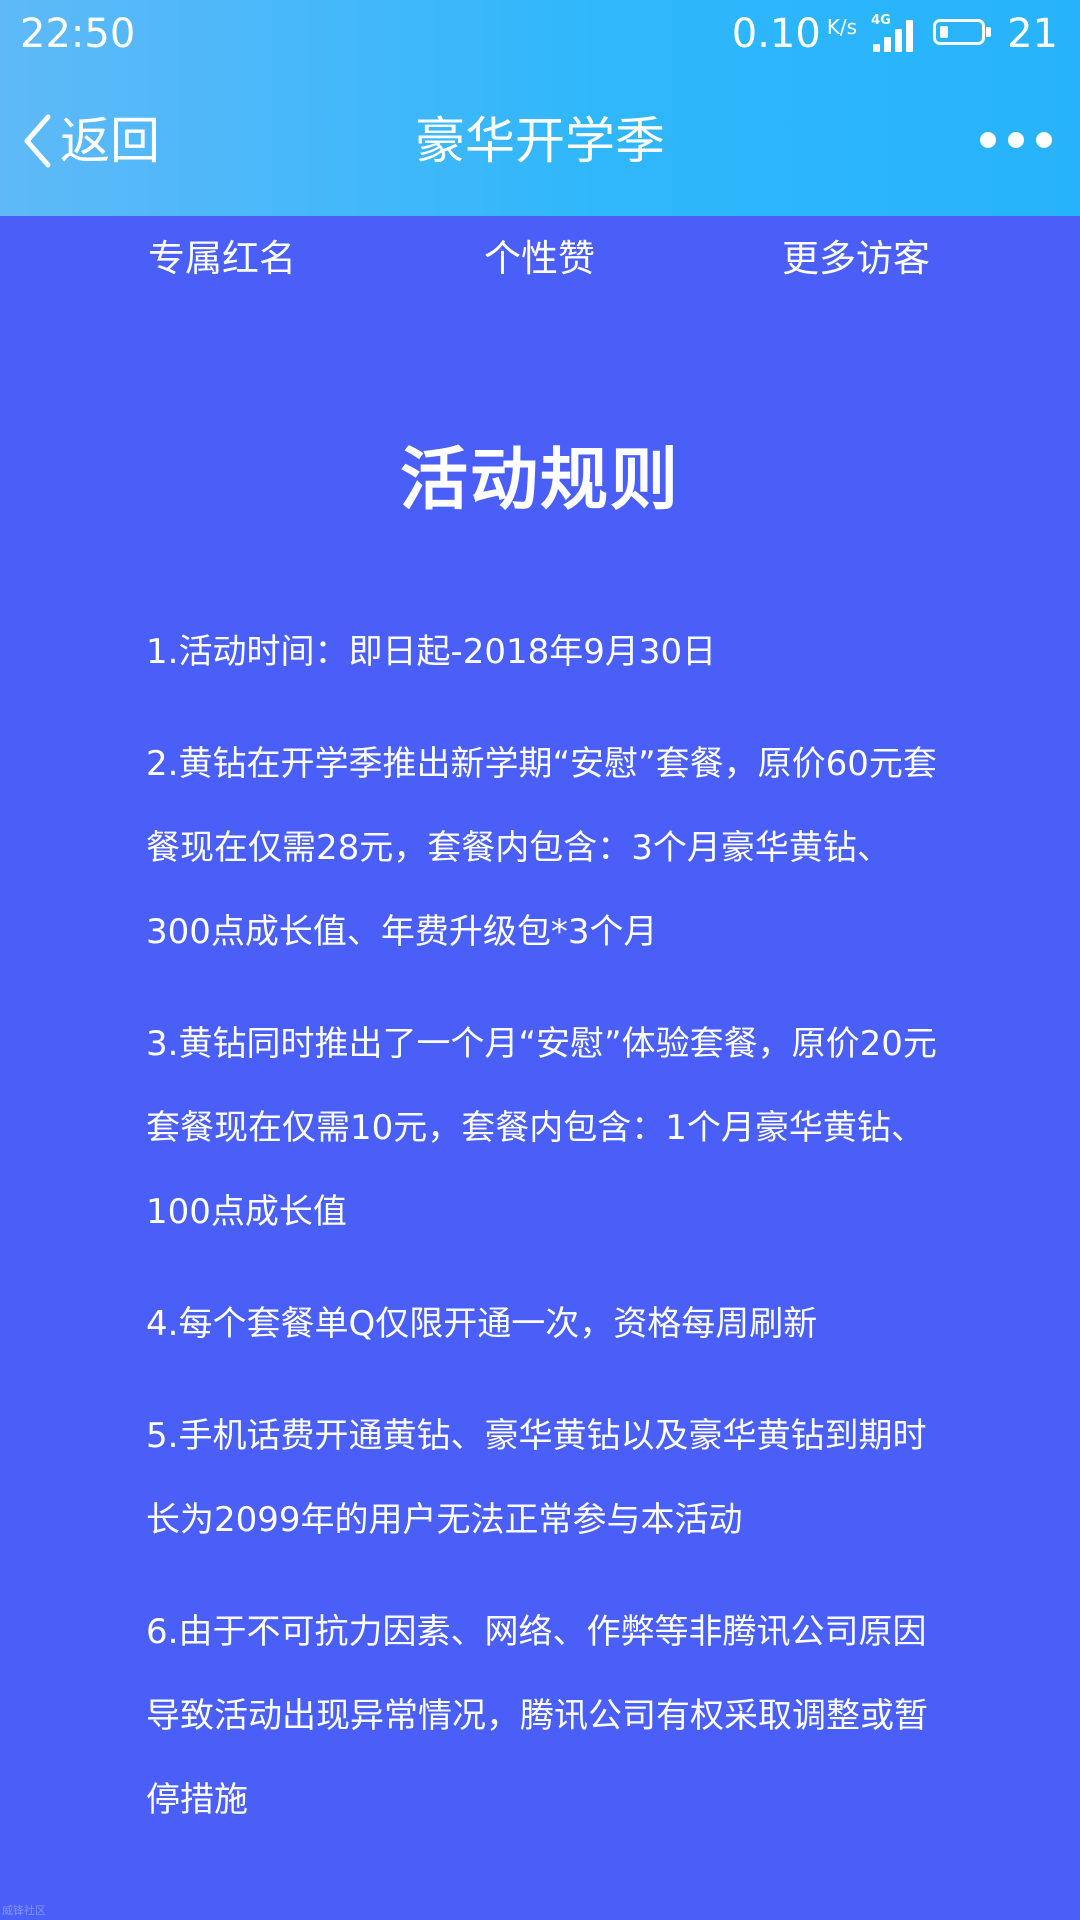  I want to click on network-speed-value: 0.10, so click(776, 34).